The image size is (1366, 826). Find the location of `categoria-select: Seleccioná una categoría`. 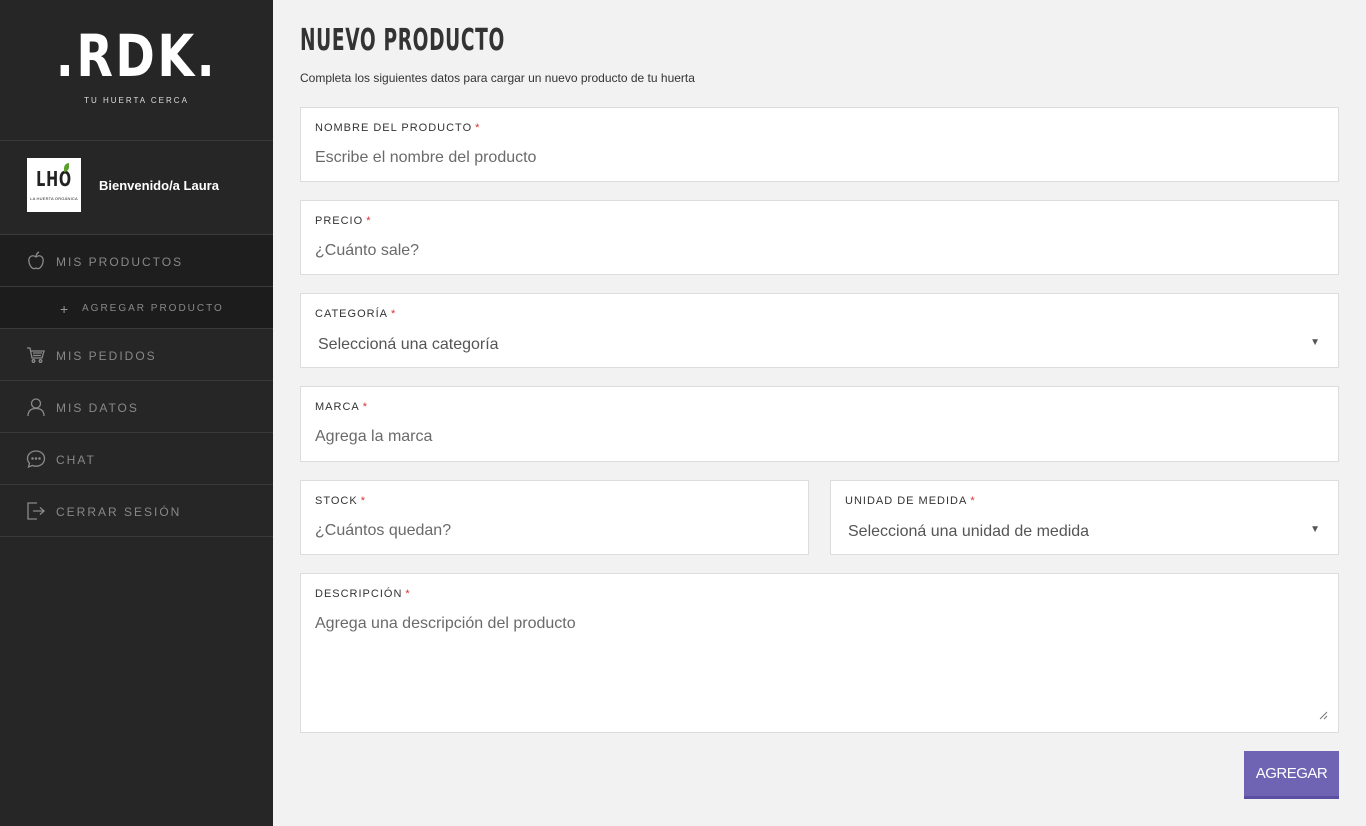

categoria-select: Seleccioná una categoría is located at coordinates (408, 345).